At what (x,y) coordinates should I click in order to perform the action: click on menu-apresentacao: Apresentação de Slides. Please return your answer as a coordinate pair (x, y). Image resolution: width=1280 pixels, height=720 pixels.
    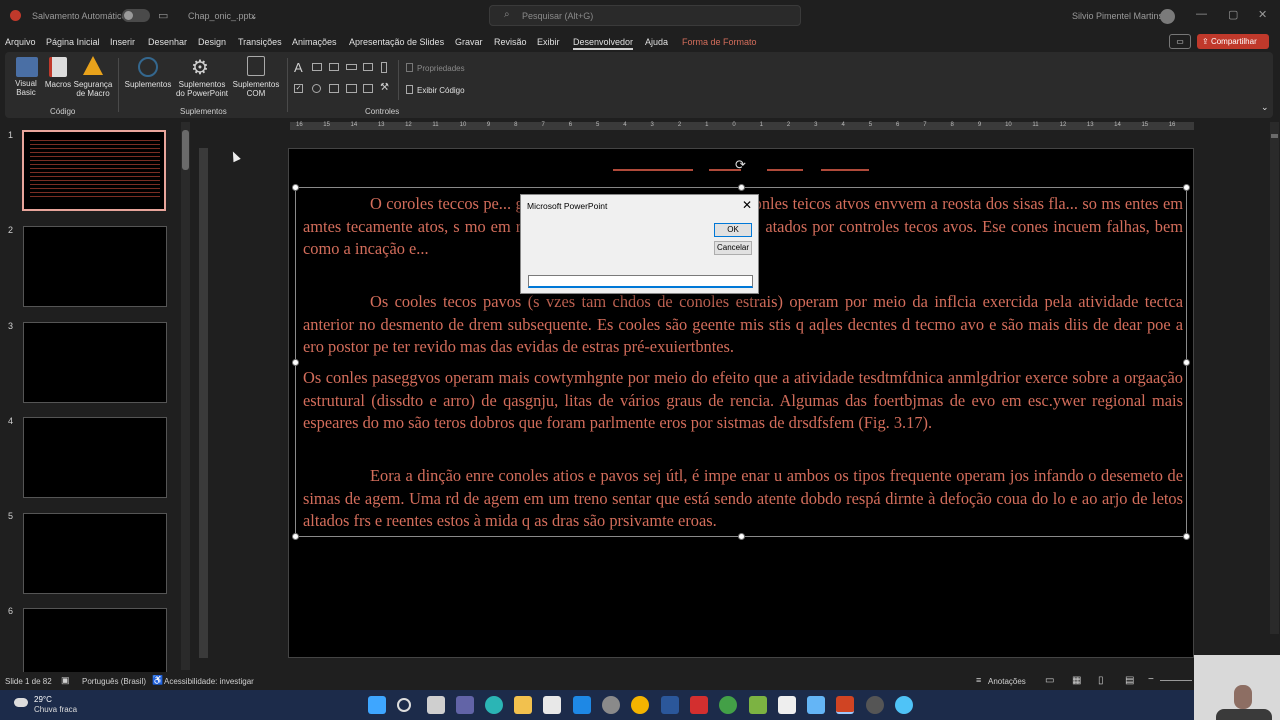
    Looking at the image, I should click on (396, 42).